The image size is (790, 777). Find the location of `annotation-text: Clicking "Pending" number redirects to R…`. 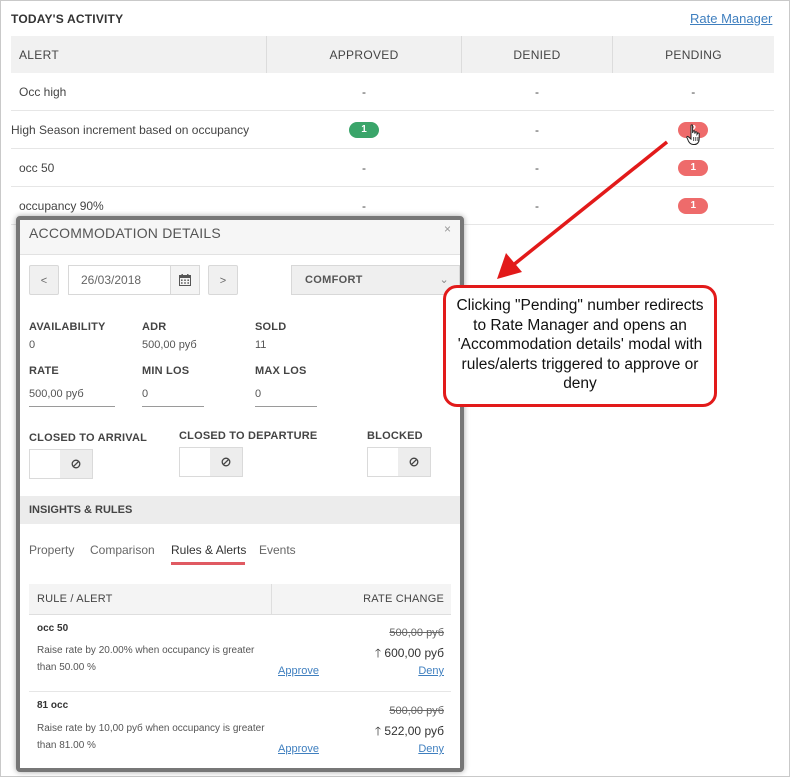

annotation-text: Clicking "Pending" number redirects to R… is located at coordinates (580, 344).